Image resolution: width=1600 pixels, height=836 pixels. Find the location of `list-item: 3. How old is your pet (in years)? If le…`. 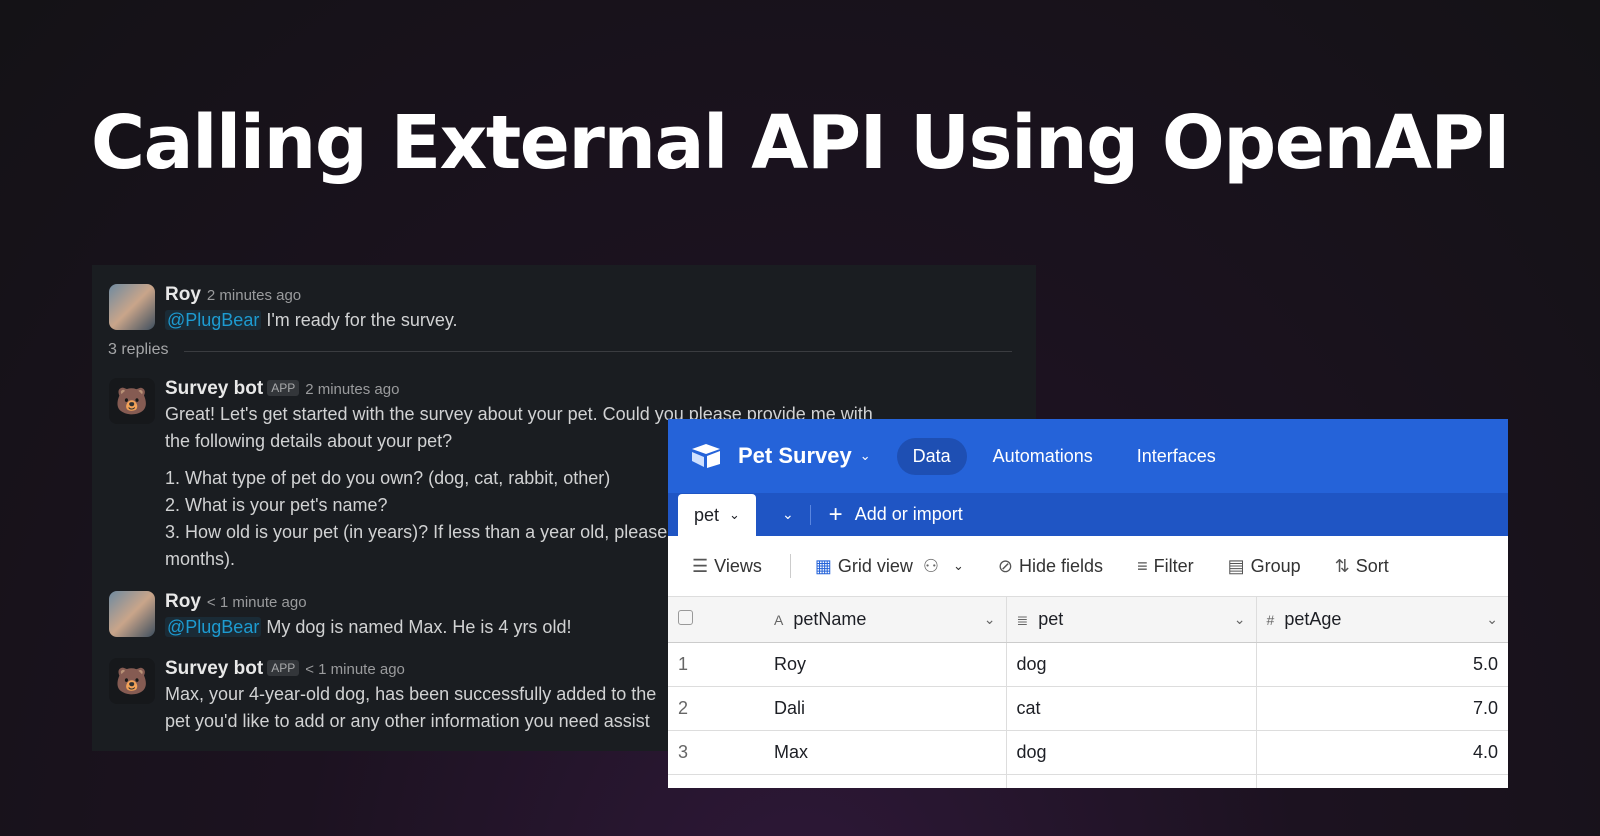

list-item: 3. How old is your pet (in years)? If le… is located at coordinates (416, 532).